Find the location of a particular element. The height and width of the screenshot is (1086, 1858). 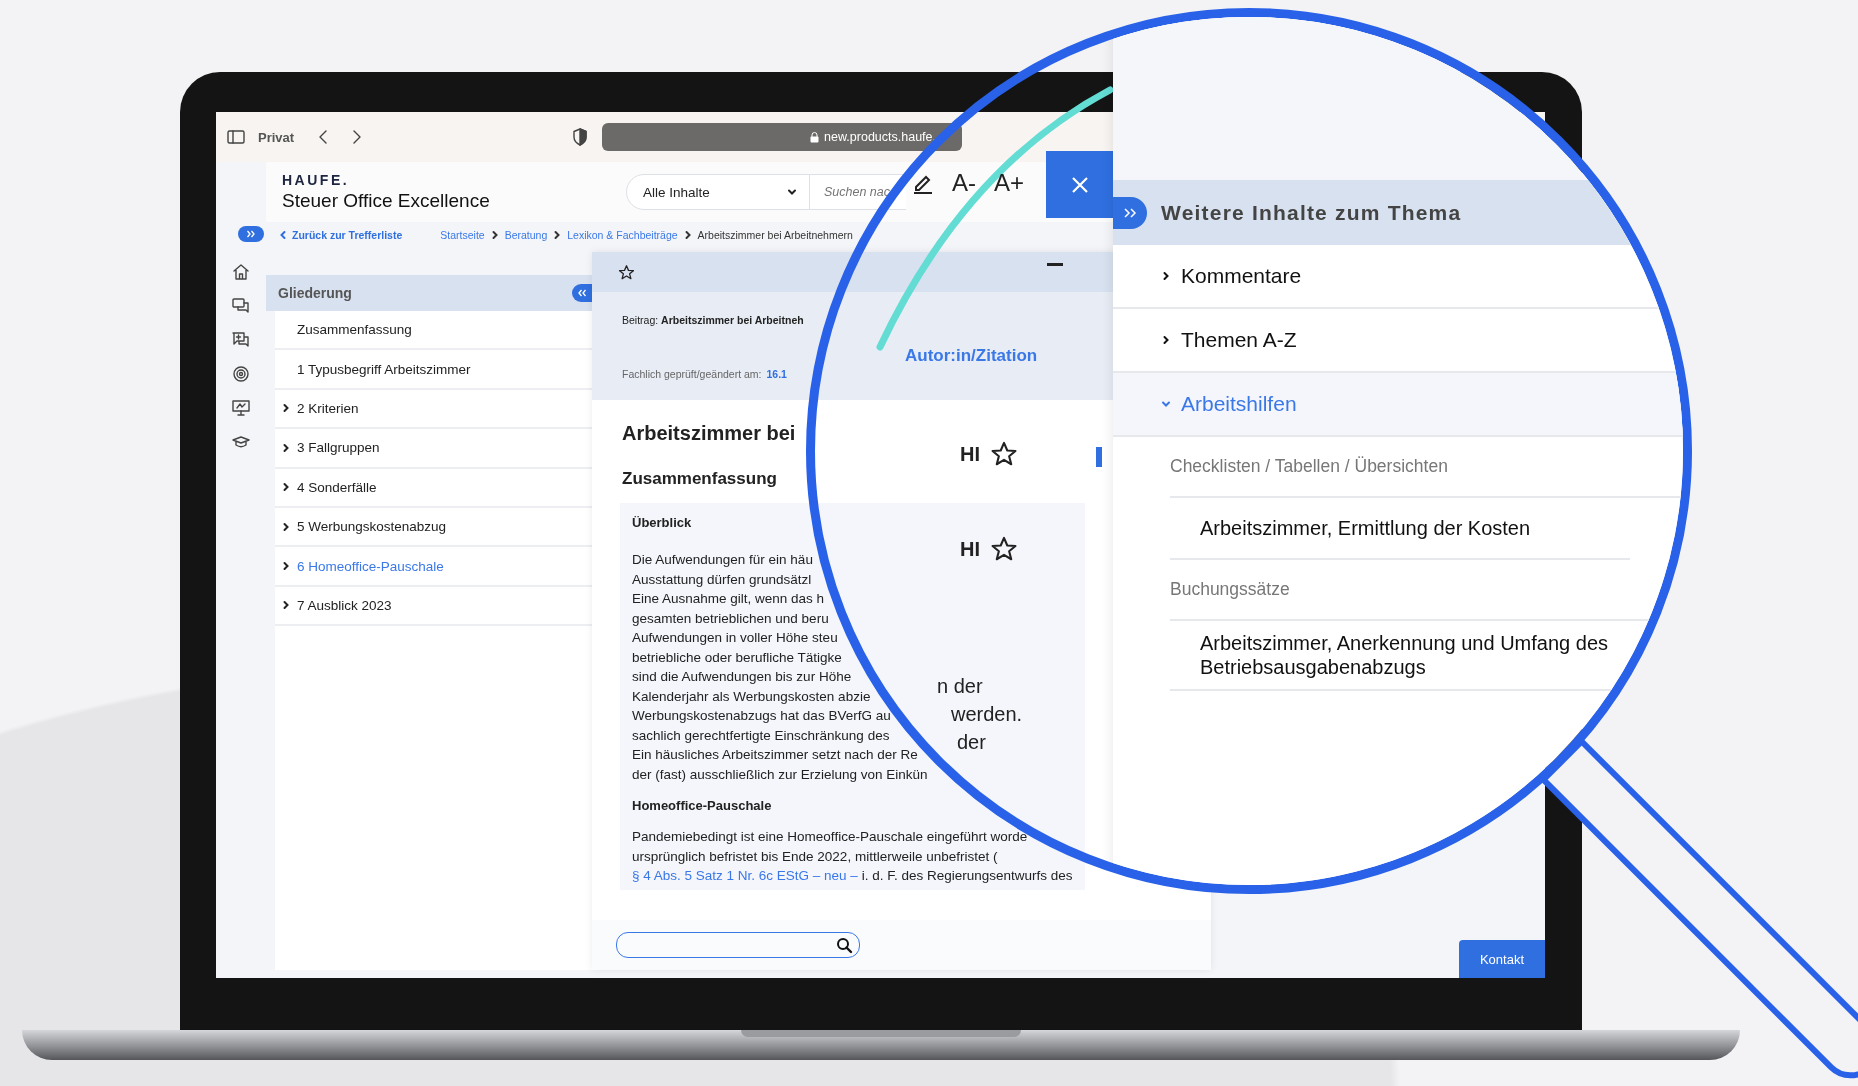

presentation-icon is located at coordinates (241, 408).